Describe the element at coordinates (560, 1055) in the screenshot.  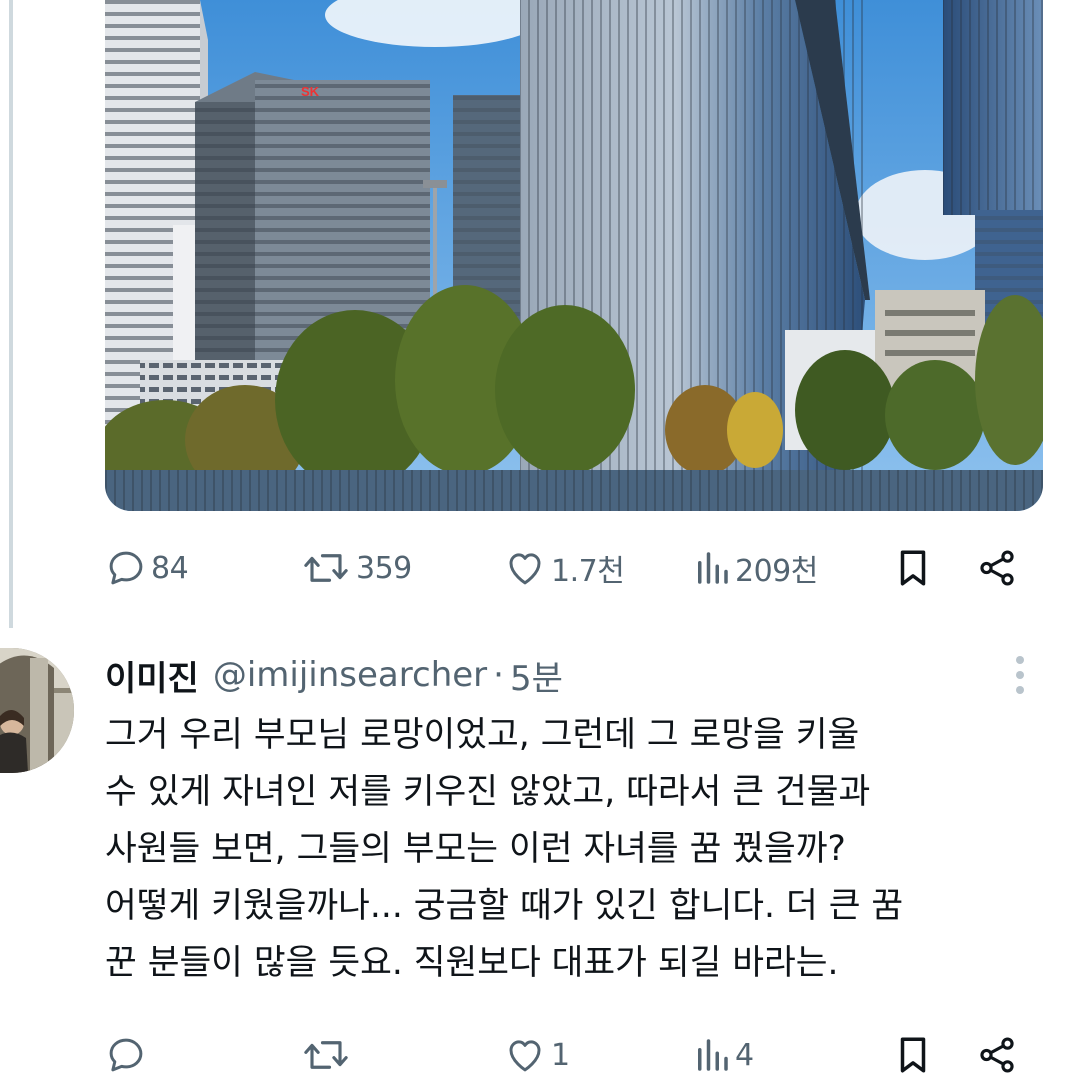
I see `like-count: 1` at that location.